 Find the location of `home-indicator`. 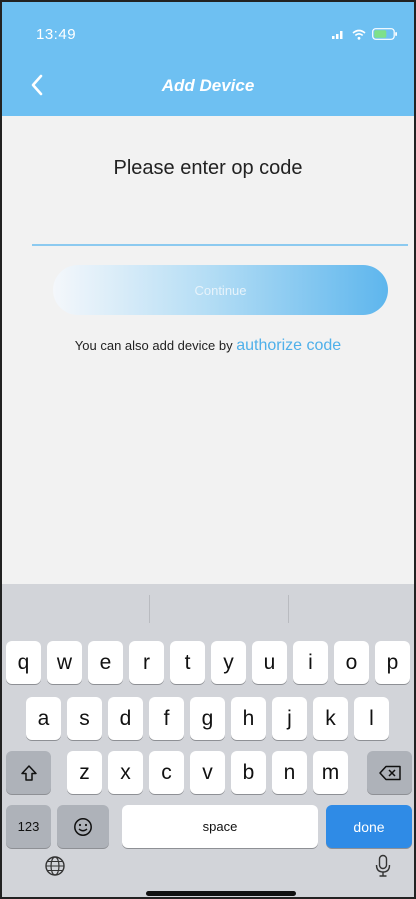

home-indicator is located at coordinates (221, 893).